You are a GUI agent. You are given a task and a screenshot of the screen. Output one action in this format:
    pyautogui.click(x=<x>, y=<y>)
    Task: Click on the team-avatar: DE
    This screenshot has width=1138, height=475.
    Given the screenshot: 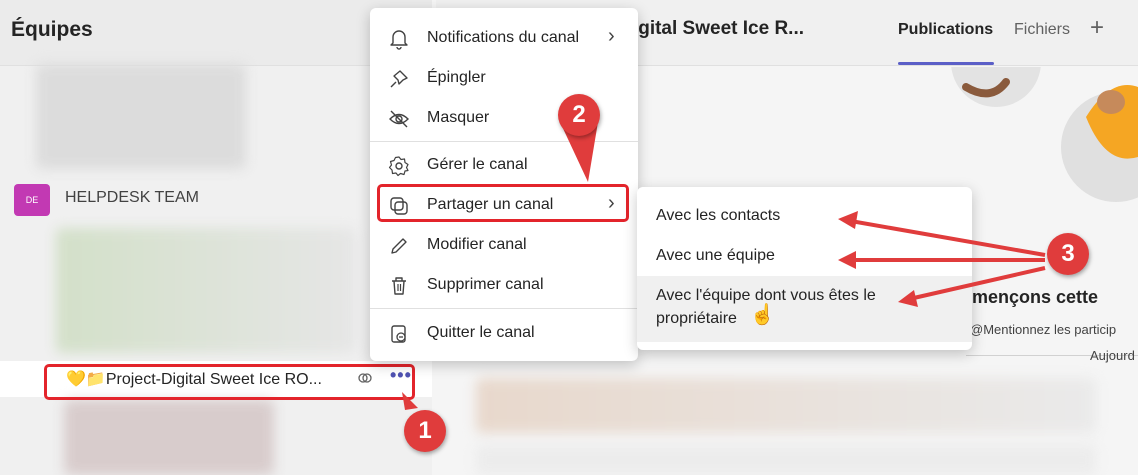 What is the action you would take?
    pyautogui.click(x=32, y=200)
    